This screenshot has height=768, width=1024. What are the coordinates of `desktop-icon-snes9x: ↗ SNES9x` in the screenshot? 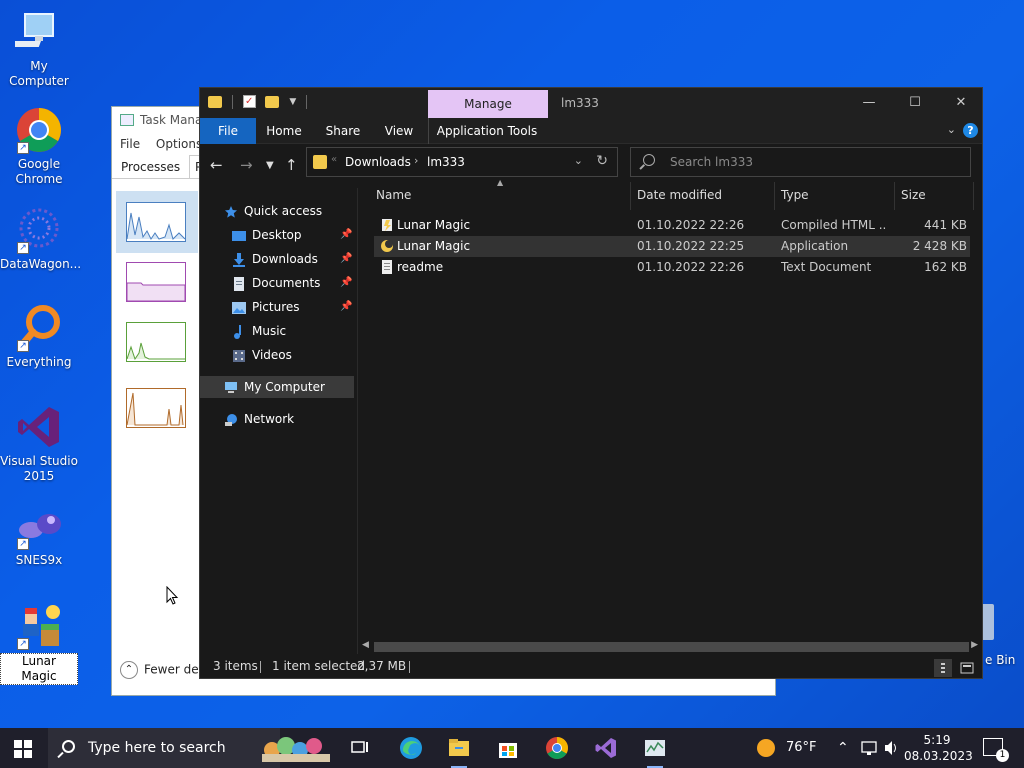 It's located at (39, 535).